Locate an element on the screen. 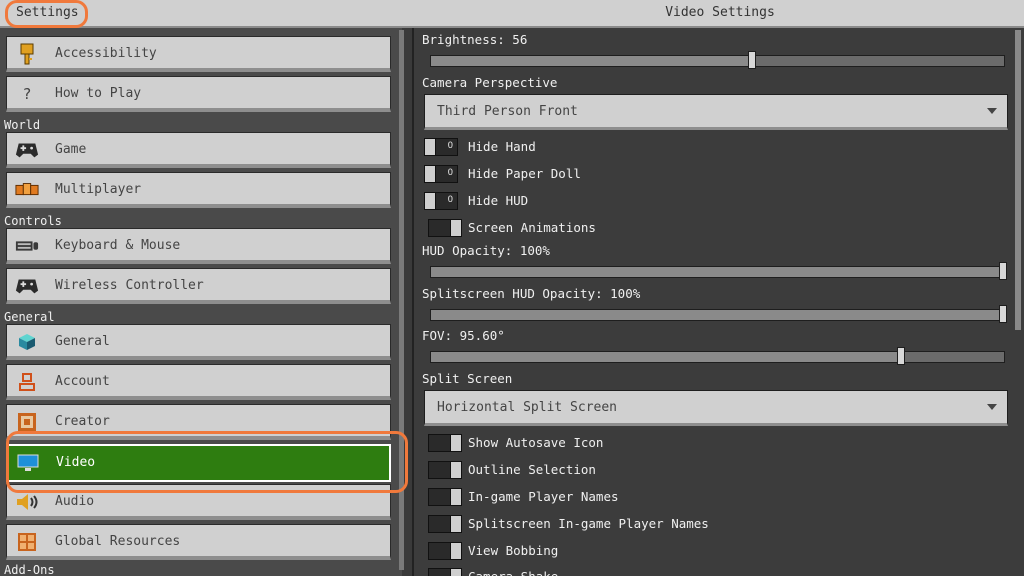 This screenshot has width=1024, height=576. settings-back-button: Settings is located at coordinates (47, 12).